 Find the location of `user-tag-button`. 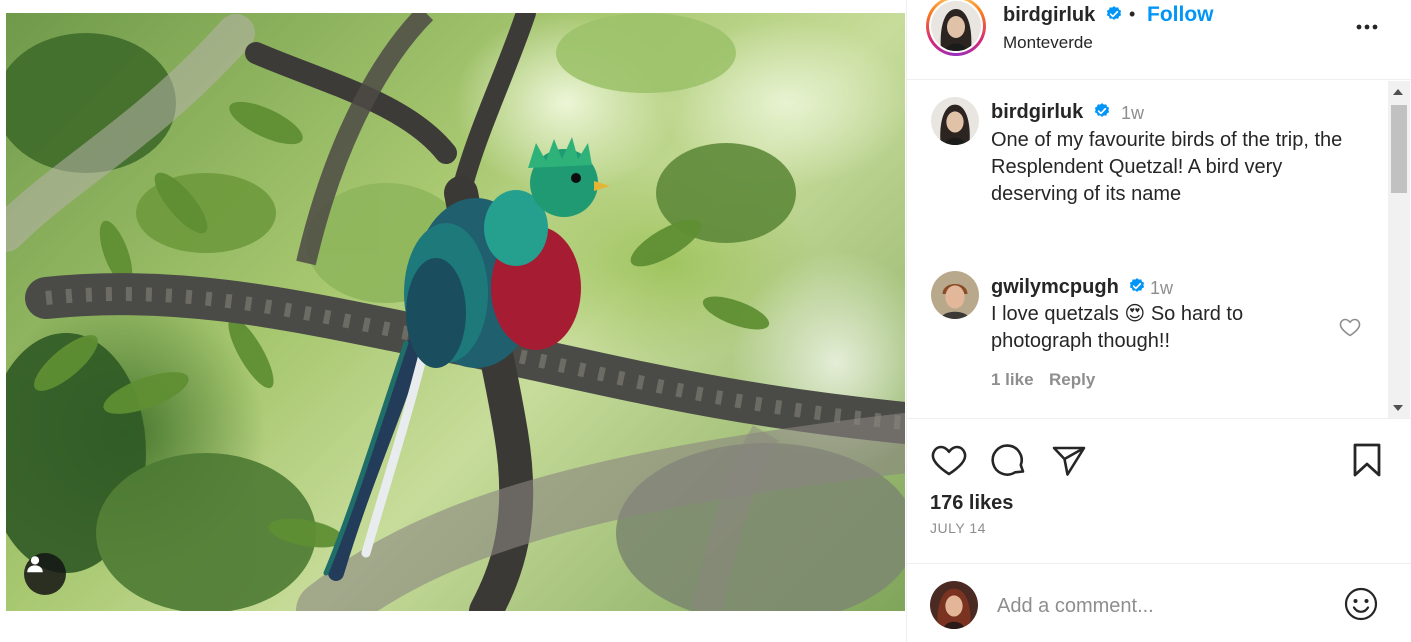

user-tag-button is located at coordinates (45, 574).